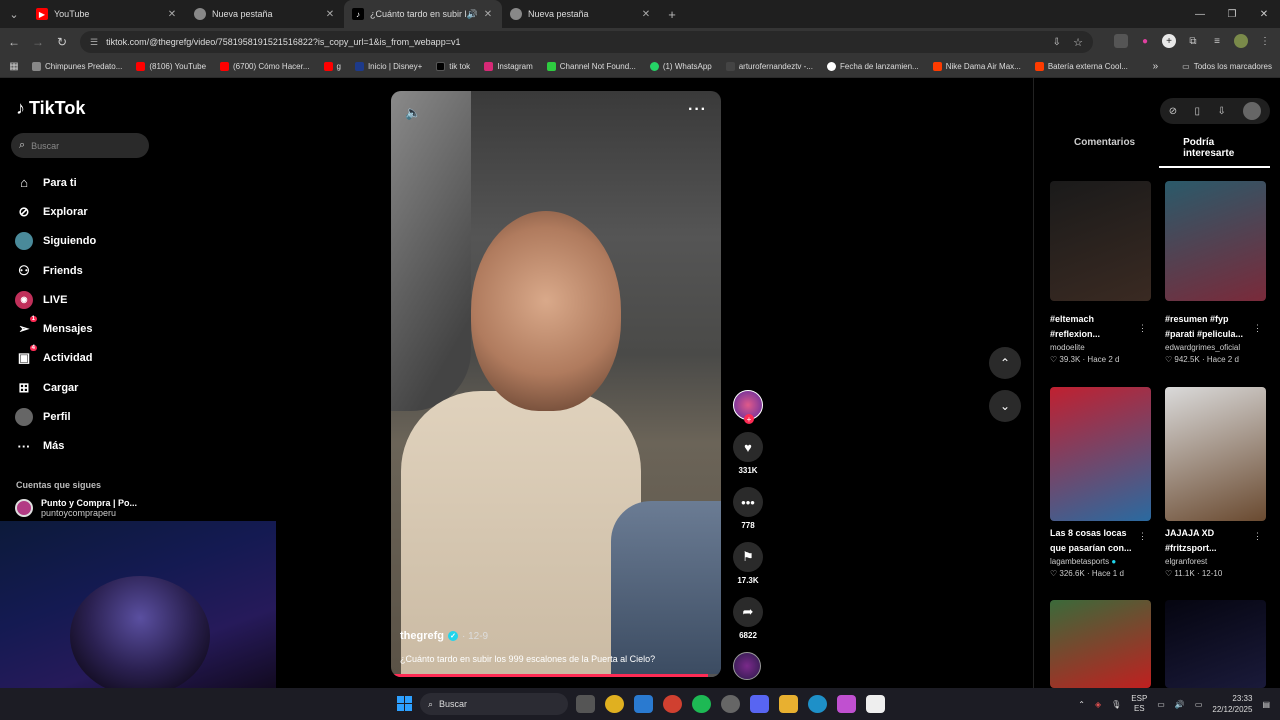 The image size is (1280, 720). Describe the element at coordinates (1266, 704) in the screenshot. I see `notification-icon: ▤` at that location.